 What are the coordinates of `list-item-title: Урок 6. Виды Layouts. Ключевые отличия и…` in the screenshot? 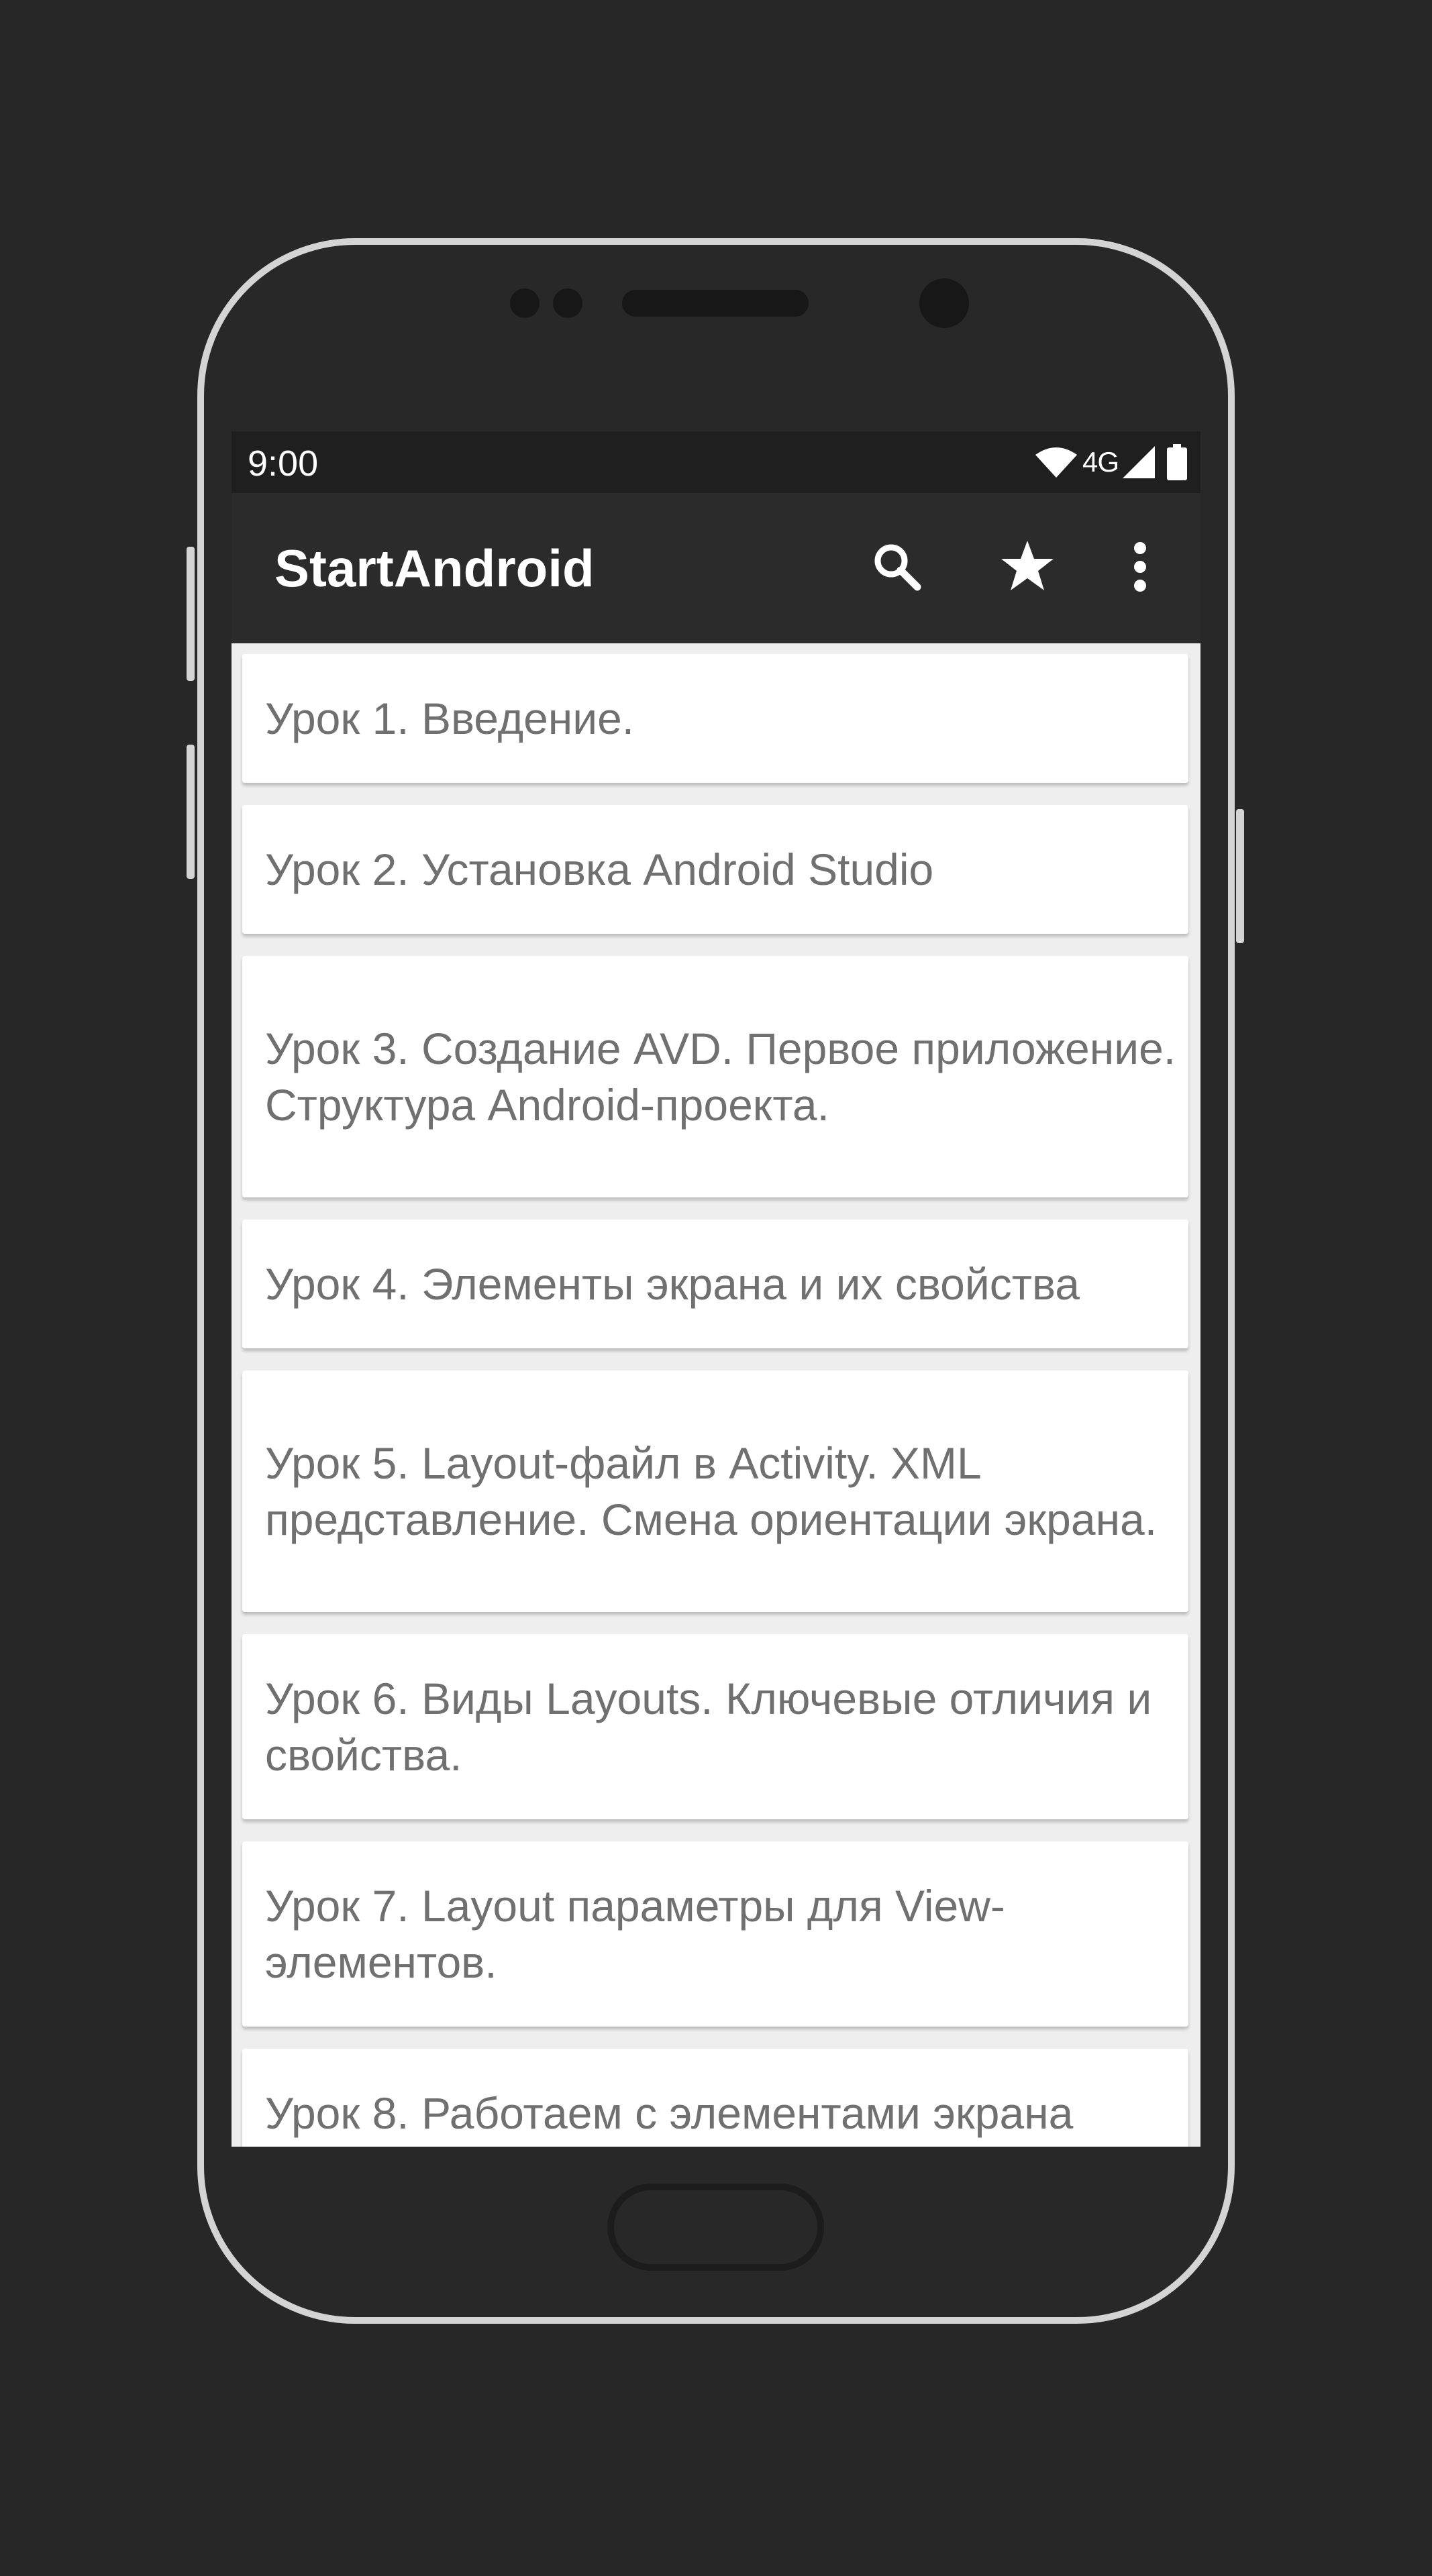 It's located at (708, 1727).